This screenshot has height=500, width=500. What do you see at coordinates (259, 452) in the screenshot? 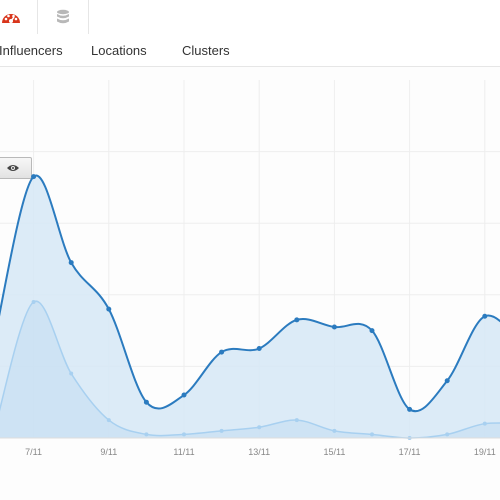
I see `x-tick-label: 13/11` at bounding box center [259, 452].